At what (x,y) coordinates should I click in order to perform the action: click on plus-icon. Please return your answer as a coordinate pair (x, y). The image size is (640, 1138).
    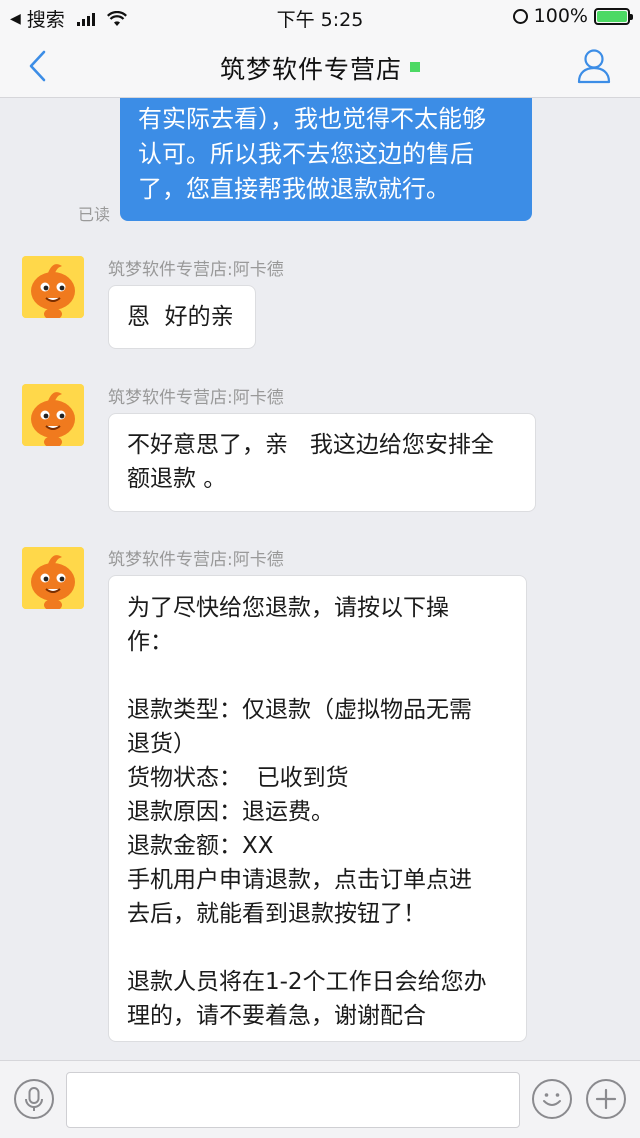
    Looking at the image, I should click on (606, 1099).